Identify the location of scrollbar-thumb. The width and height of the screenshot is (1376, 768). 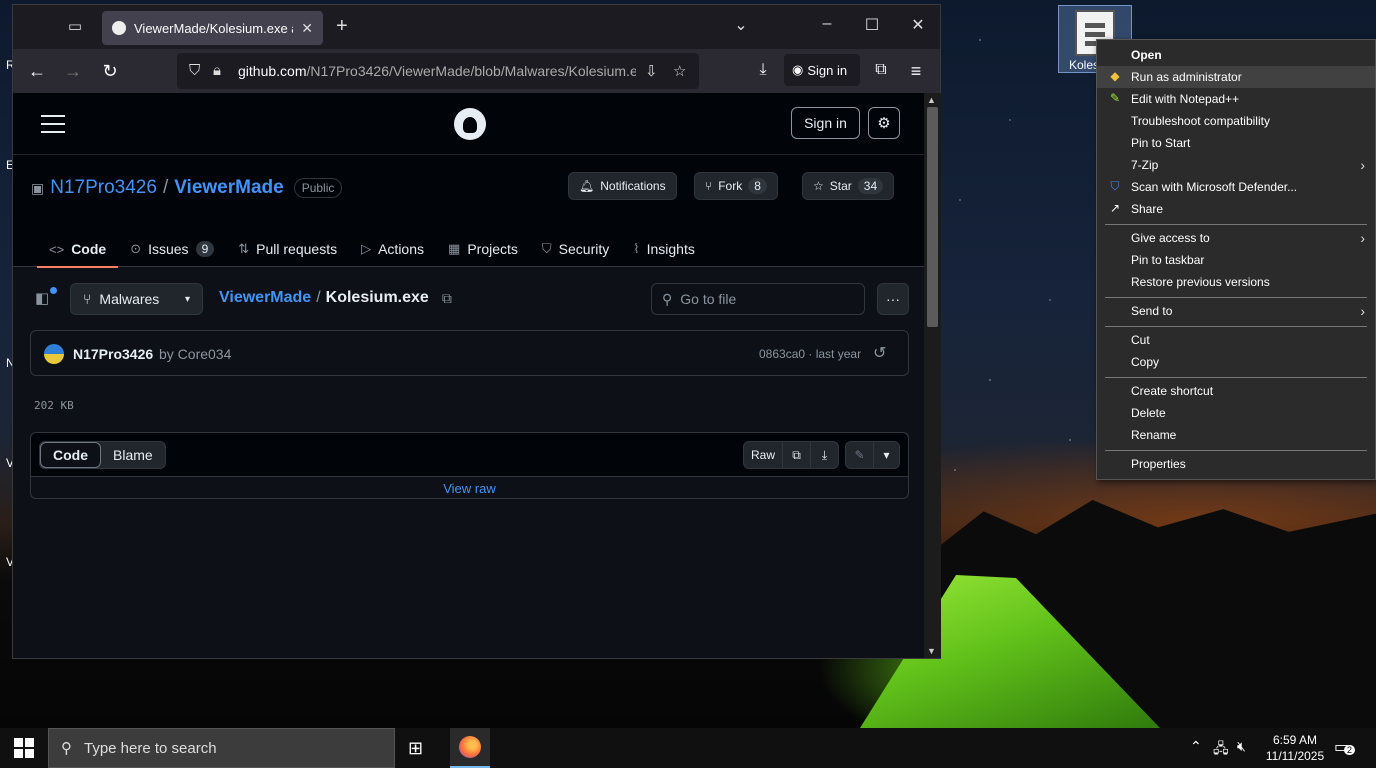
(932, 217).